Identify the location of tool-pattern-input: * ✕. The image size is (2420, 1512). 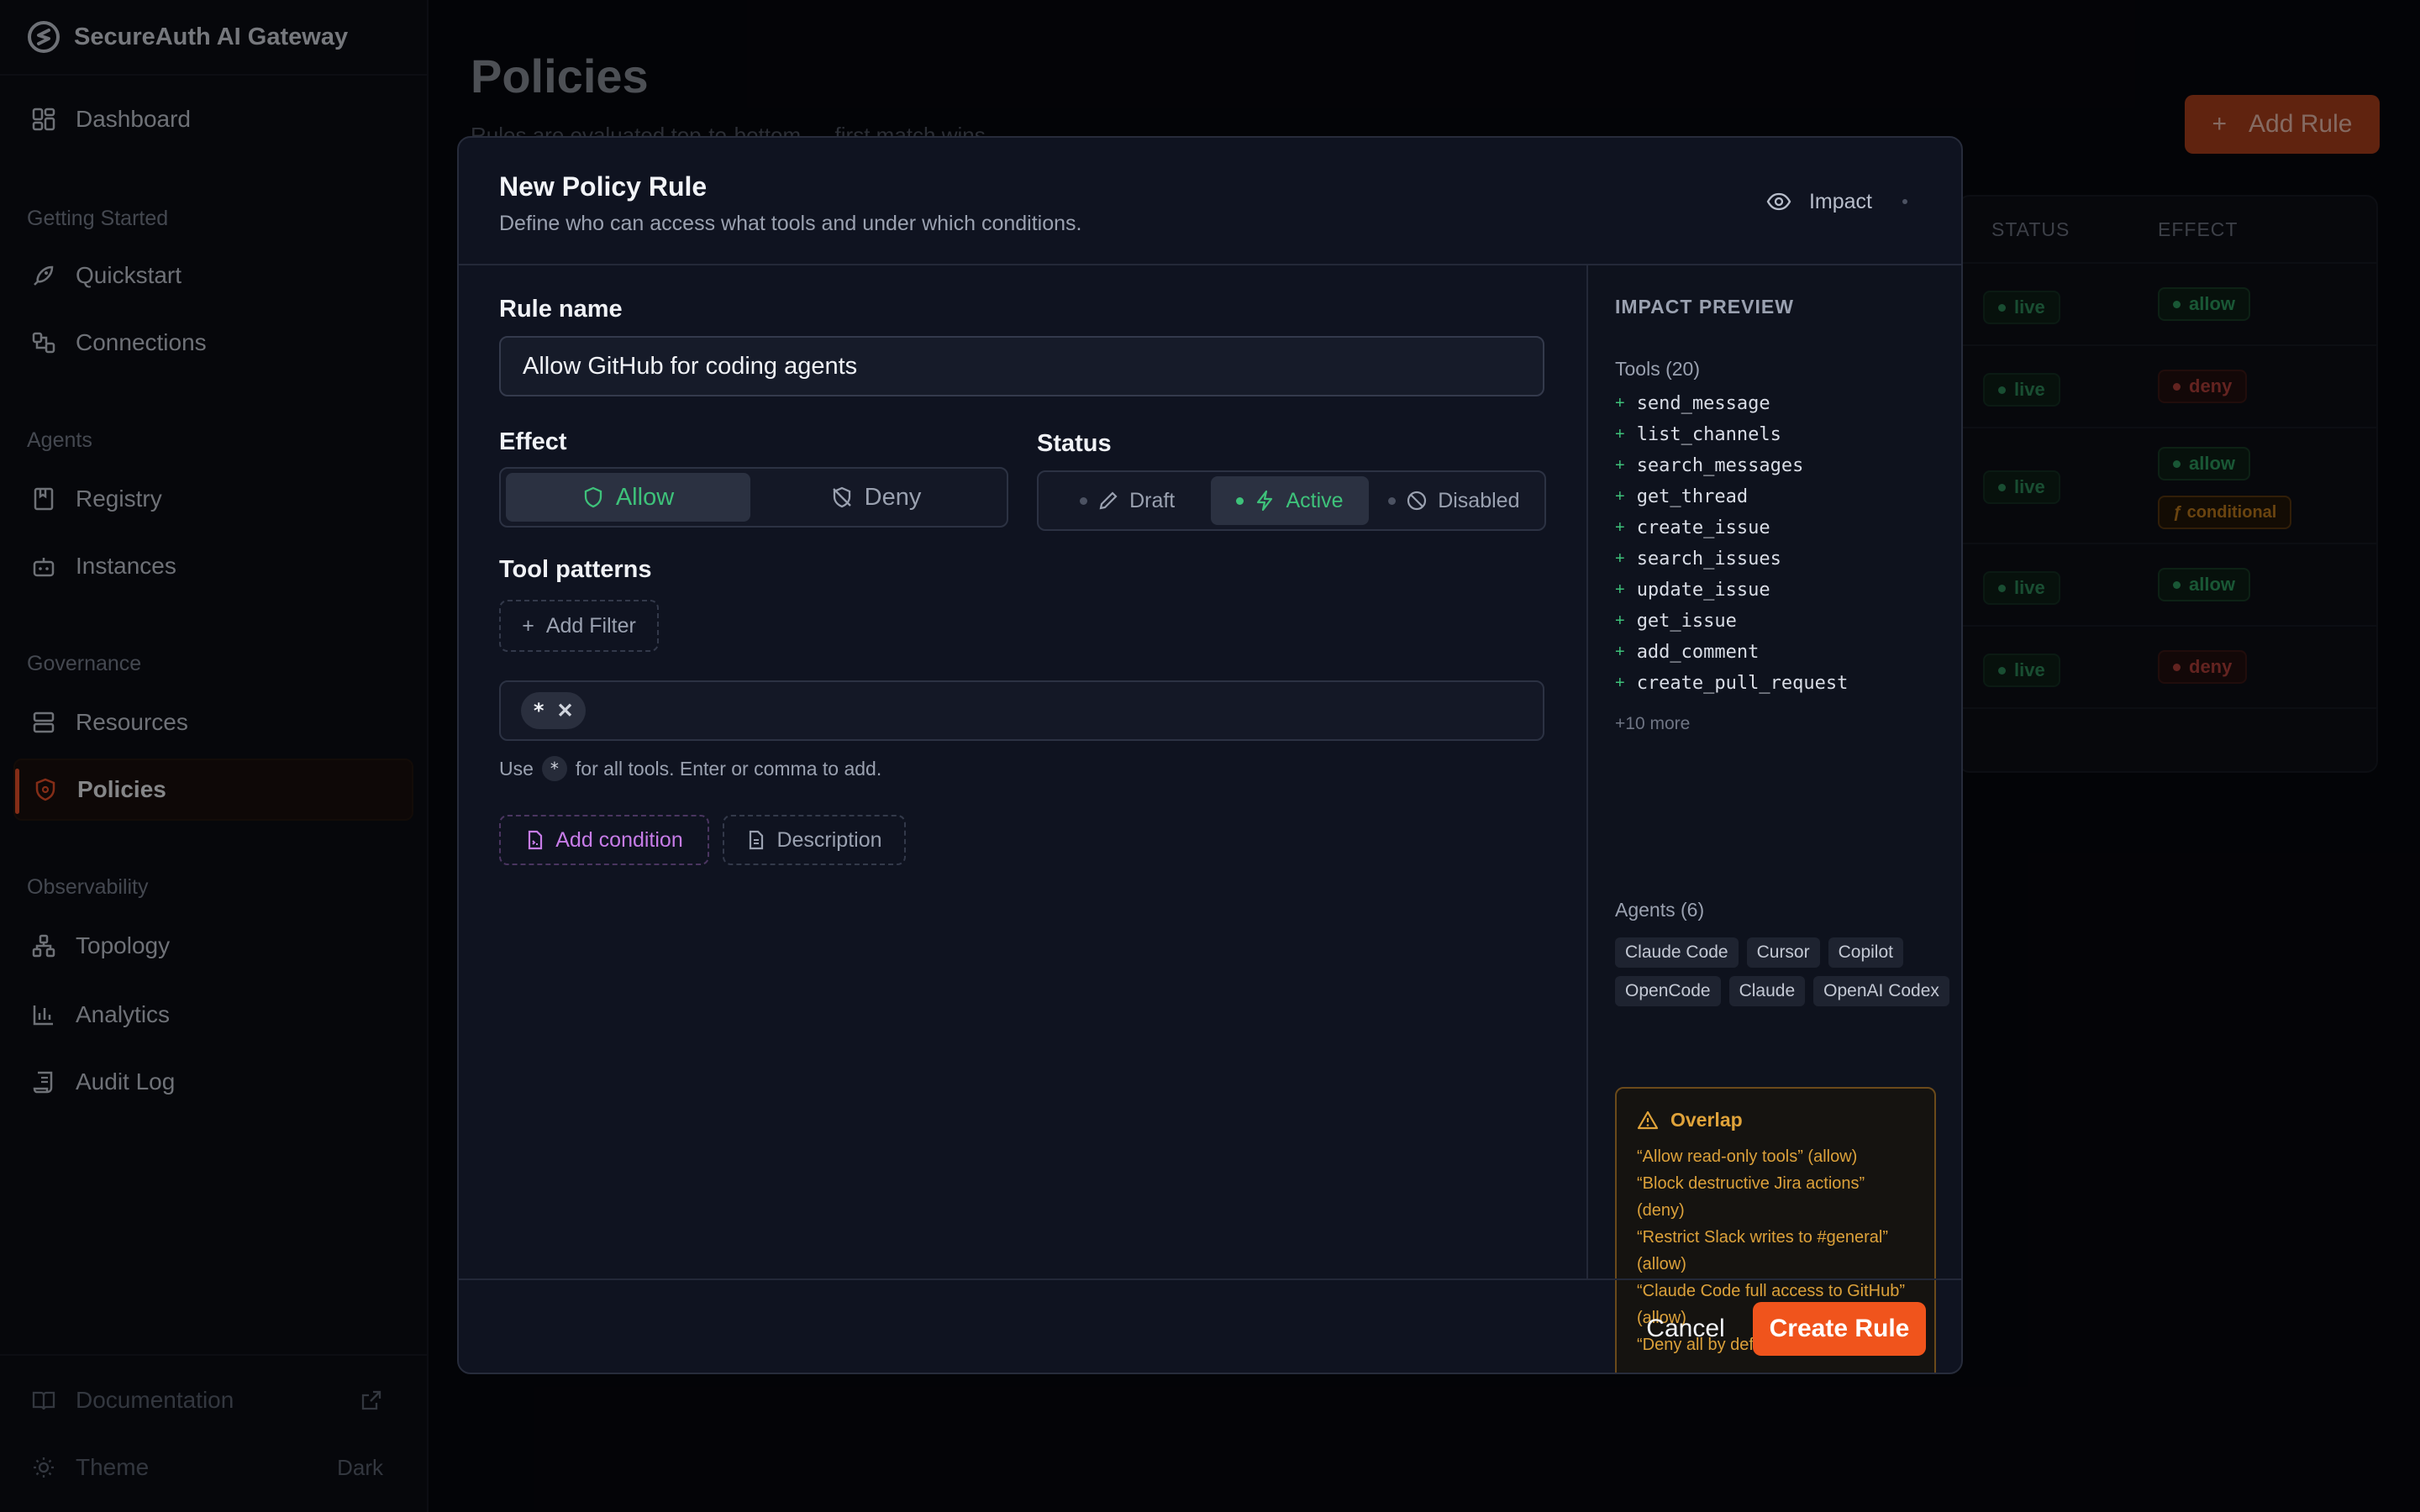
(1022, 710).